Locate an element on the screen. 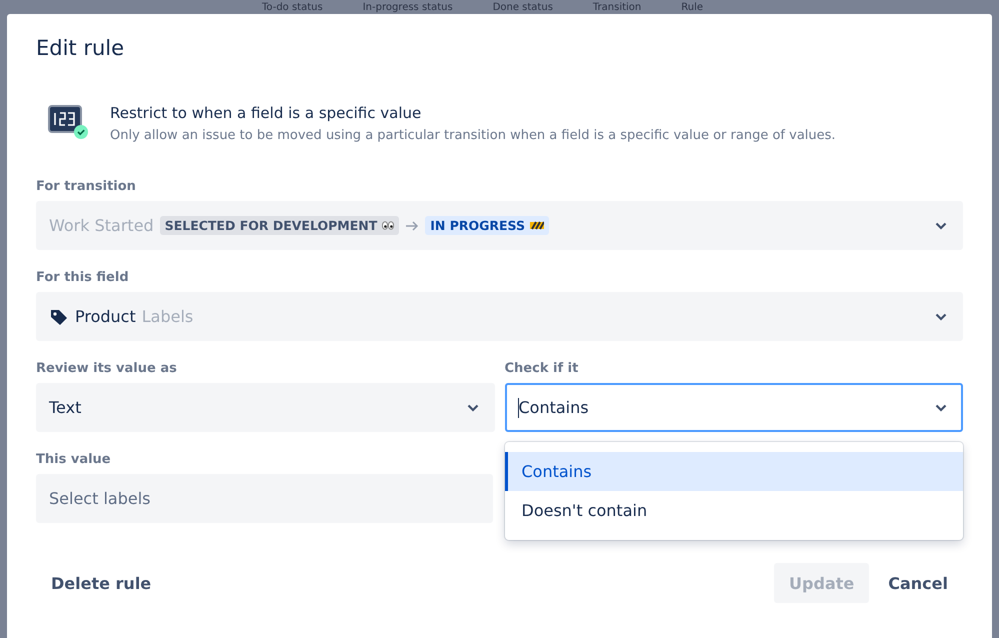 The height and width of the screenshot is (638, 999). eyes-icon is located at coordinates (388, 225).